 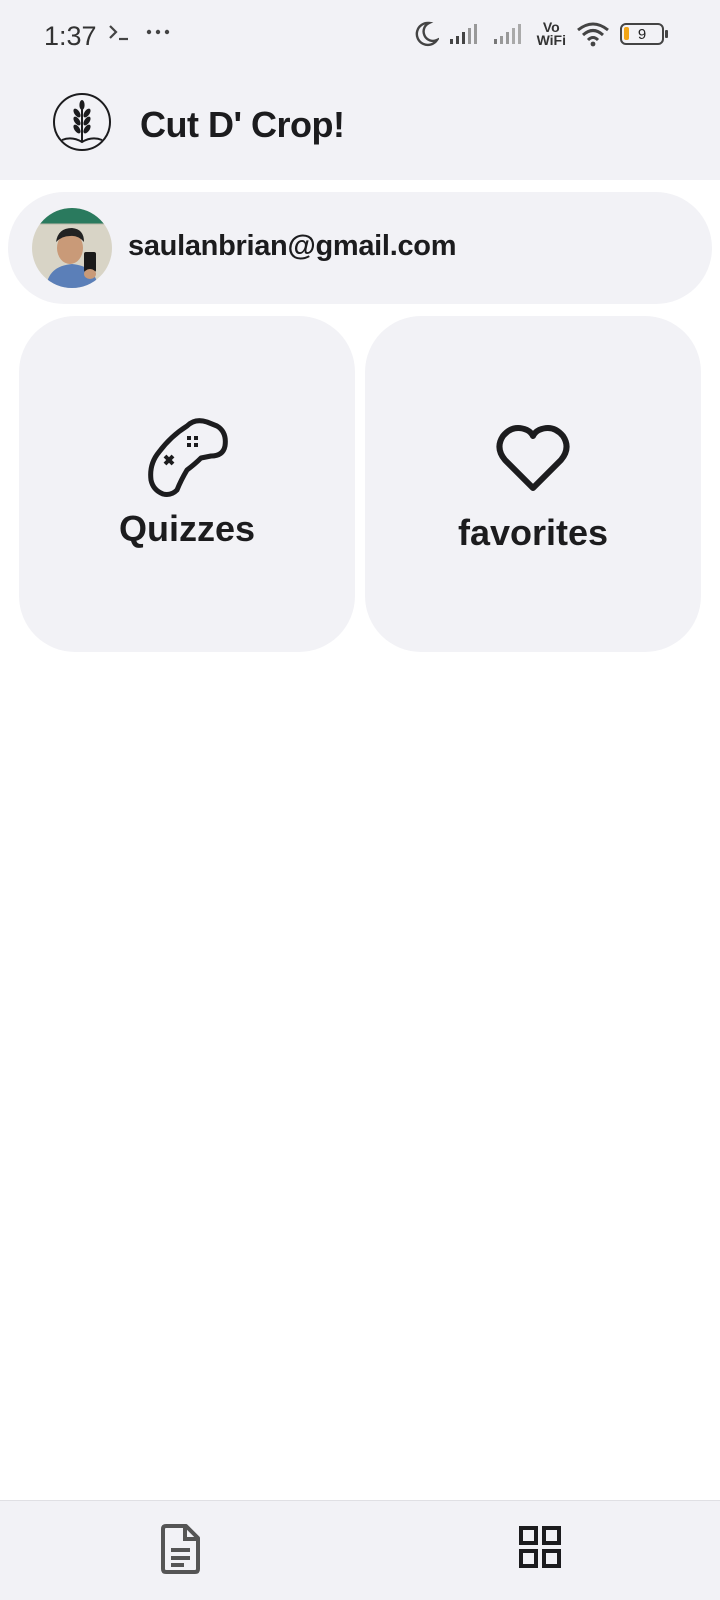 What do you see at coordinates (540, 1547) in the screenshot?
I see `grid-icon` at bounding box center [540, 1547].